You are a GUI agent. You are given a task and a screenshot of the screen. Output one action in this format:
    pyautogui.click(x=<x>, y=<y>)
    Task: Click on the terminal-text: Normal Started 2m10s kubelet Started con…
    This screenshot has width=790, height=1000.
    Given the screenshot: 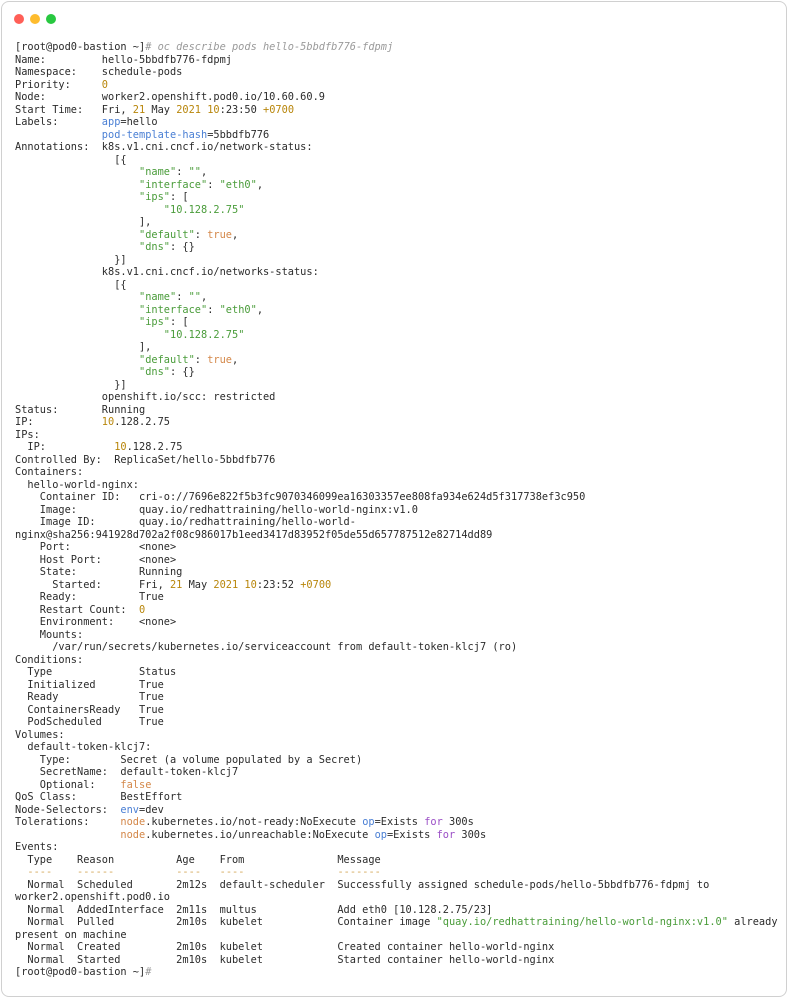 What is the action you would take?
    pyautogui.click(x=285, y=959)
    